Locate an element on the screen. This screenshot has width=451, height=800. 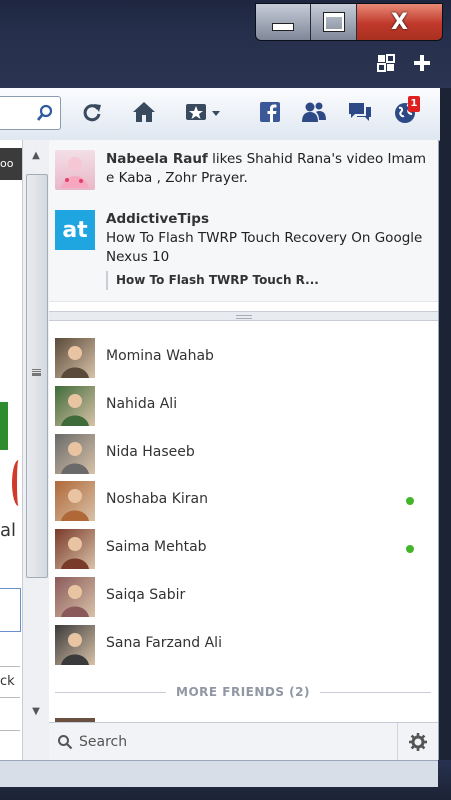
url-bar is located at coordinates (30, 113).